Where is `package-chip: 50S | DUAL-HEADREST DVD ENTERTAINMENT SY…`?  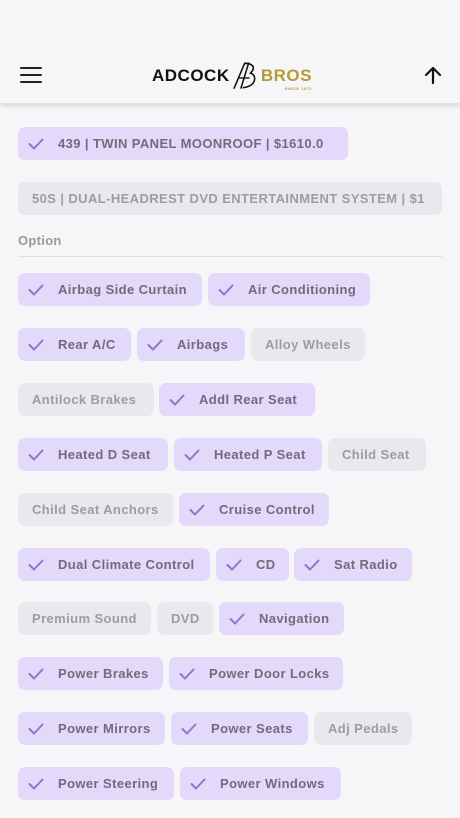 package-chip: 50S | DUAL-HEADREST DVD ENTERTAINMENT SY… is located at coordinates (230, 198).